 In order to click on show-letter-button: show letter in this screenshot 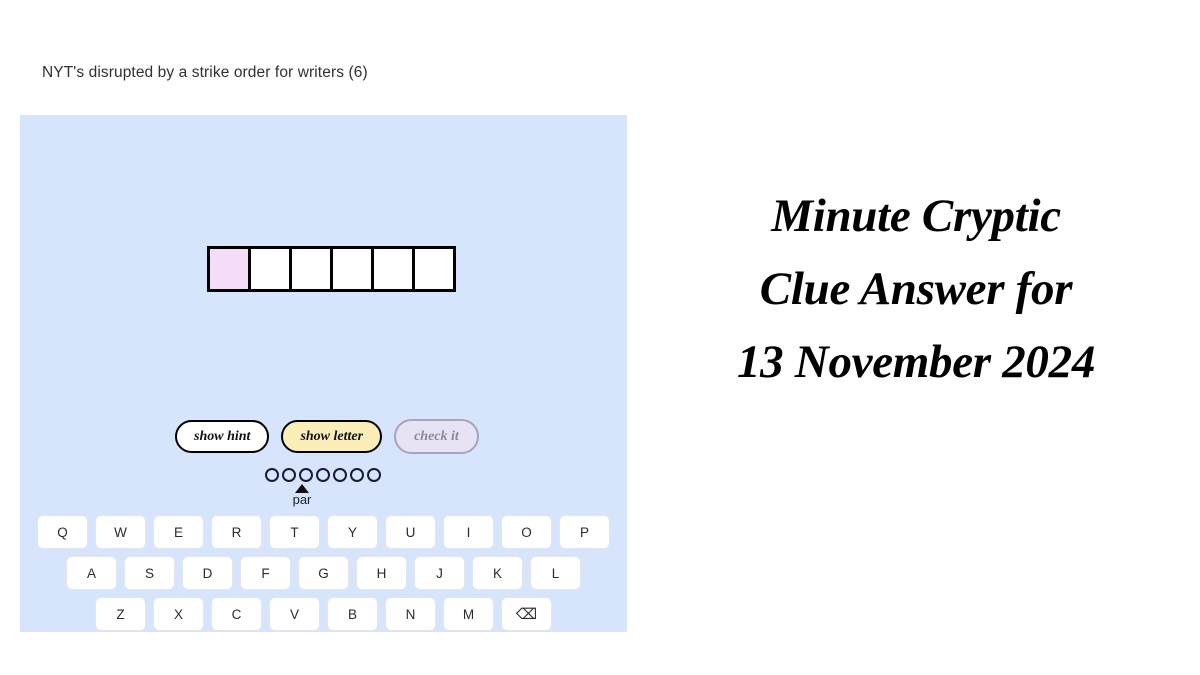, I will do `click(332, 437)`.